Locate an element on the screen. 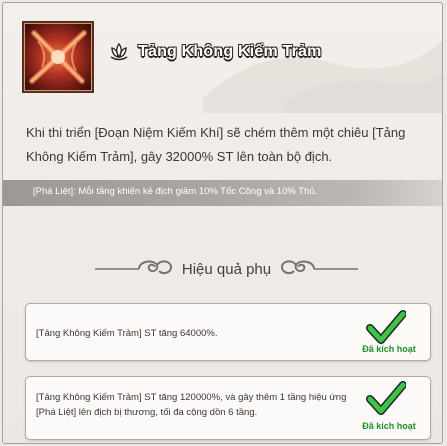 The image size is (447, 446). section-title: Hiệu quả phụ is located at coordinates (226, 269).